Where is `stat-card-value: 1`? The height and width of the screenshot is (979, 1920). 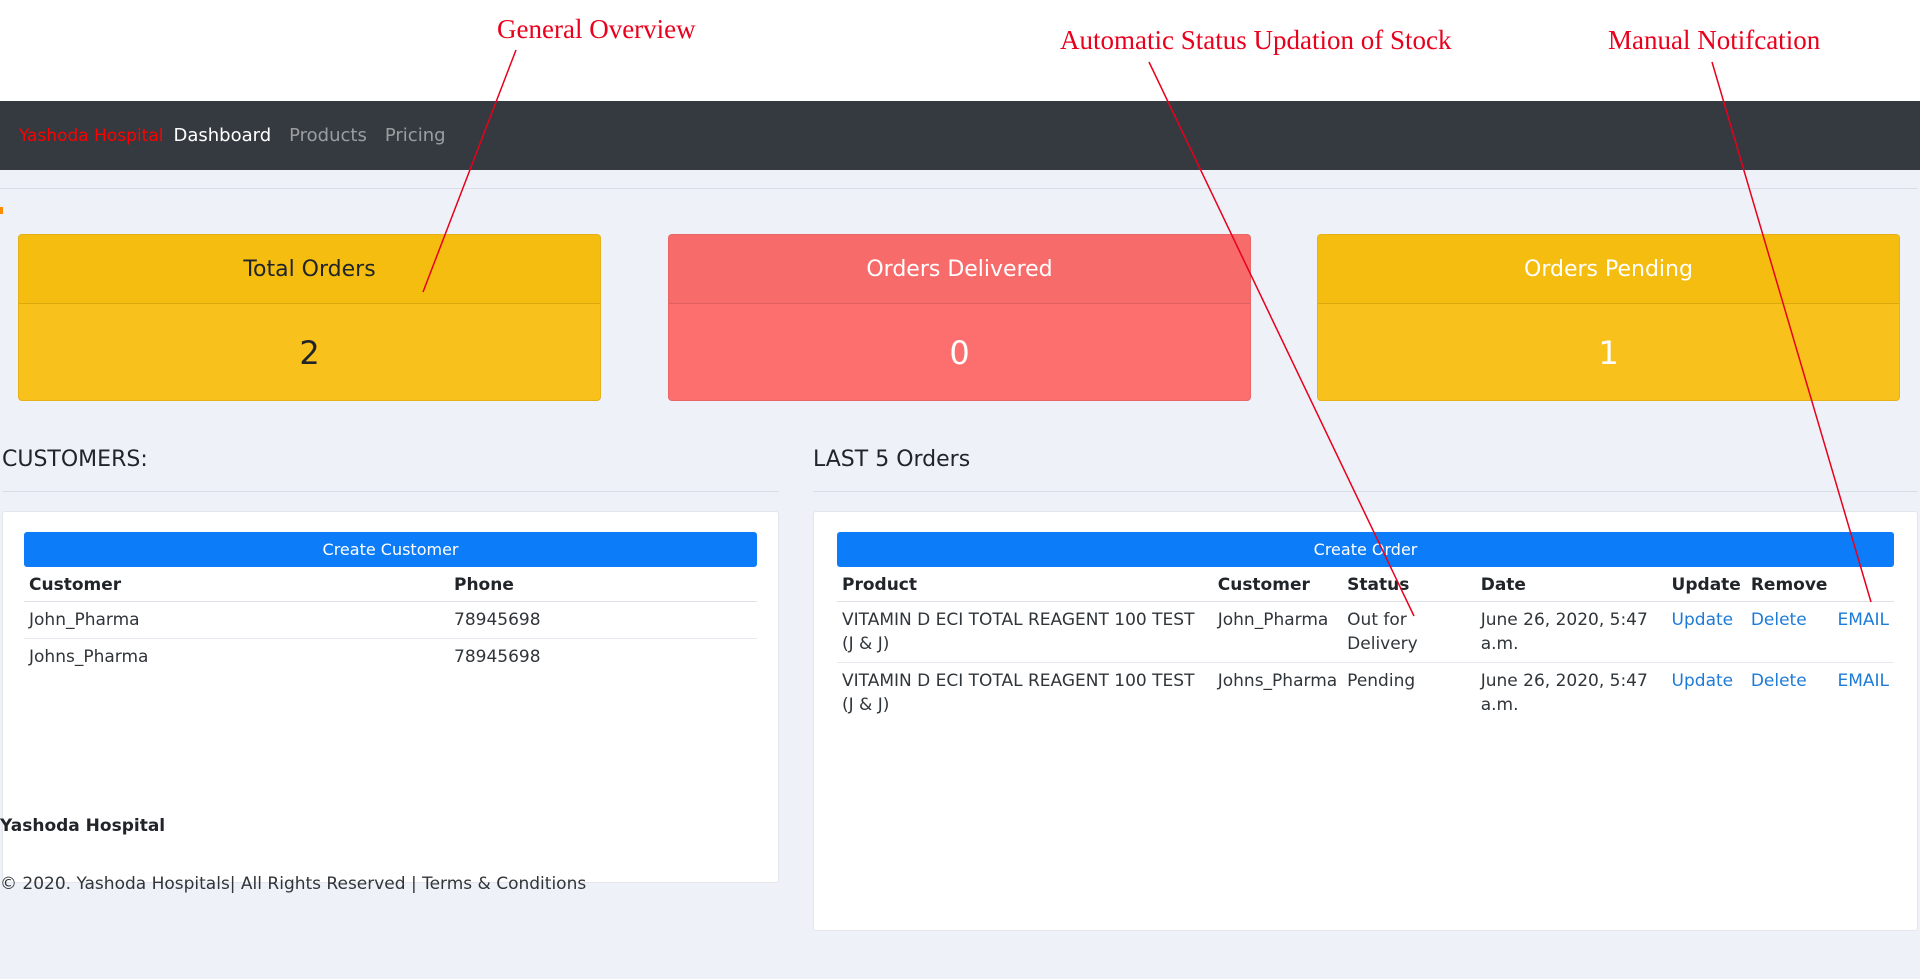
stat-card-value: 1 is located at coordinates (1608, 353).